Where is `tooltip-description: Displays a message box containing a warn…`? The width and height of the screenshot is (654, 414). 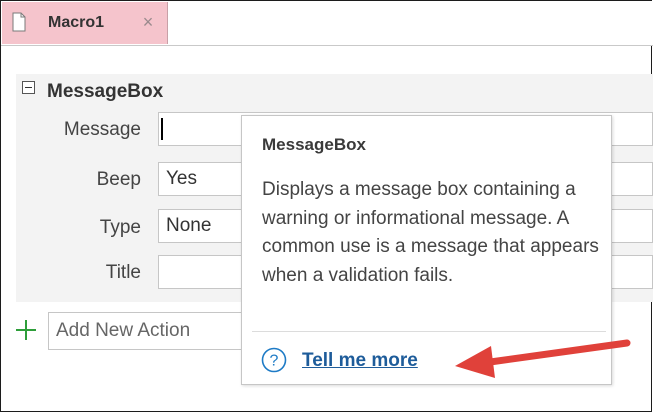
tooltip-description: Displays a message box containing a warn… is located at coordinates (430, 232).